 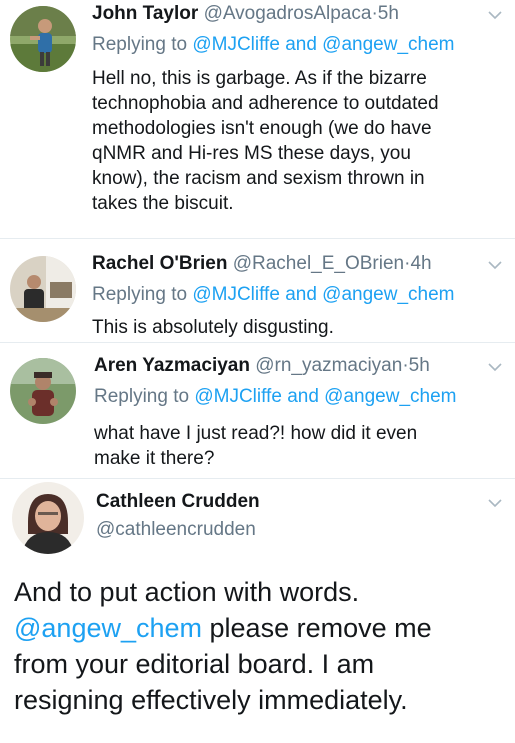 I want to click on tweet-text: This is absolutely disgusting., so click(x=213, y=327).